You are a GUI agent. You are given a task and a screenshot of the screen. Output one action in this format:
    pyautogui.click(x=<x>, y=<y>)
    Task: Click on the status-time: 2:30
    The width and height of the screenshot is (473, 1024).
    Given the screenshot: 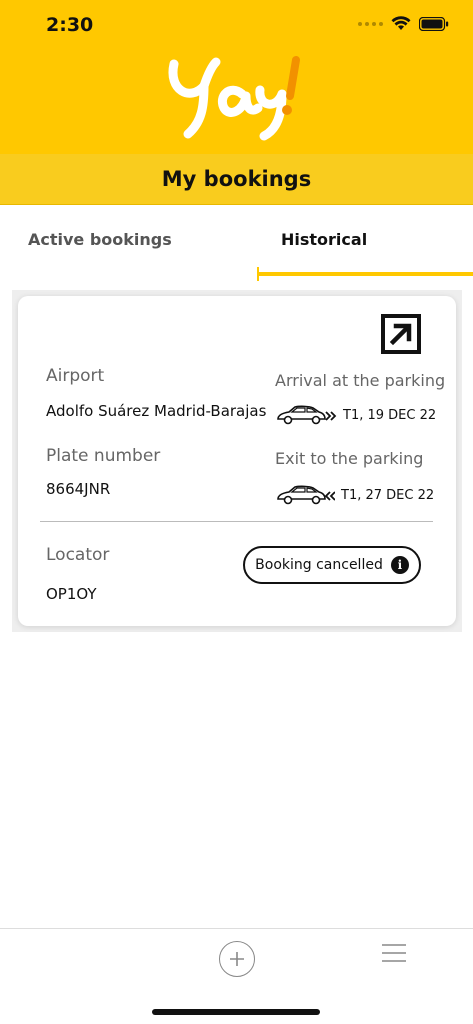 What is the action you would take?
    pyautogui.click(x=70, y=25)
    